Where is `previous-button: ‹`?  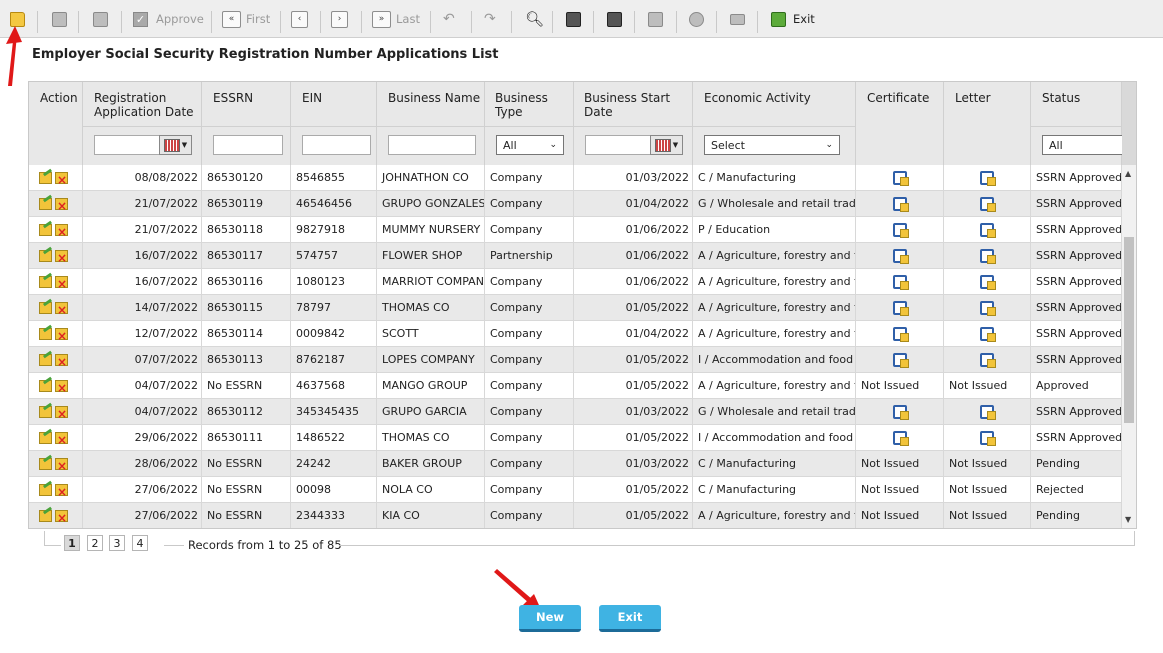
previous-button: ‹ is located at coordinates (299, 19).